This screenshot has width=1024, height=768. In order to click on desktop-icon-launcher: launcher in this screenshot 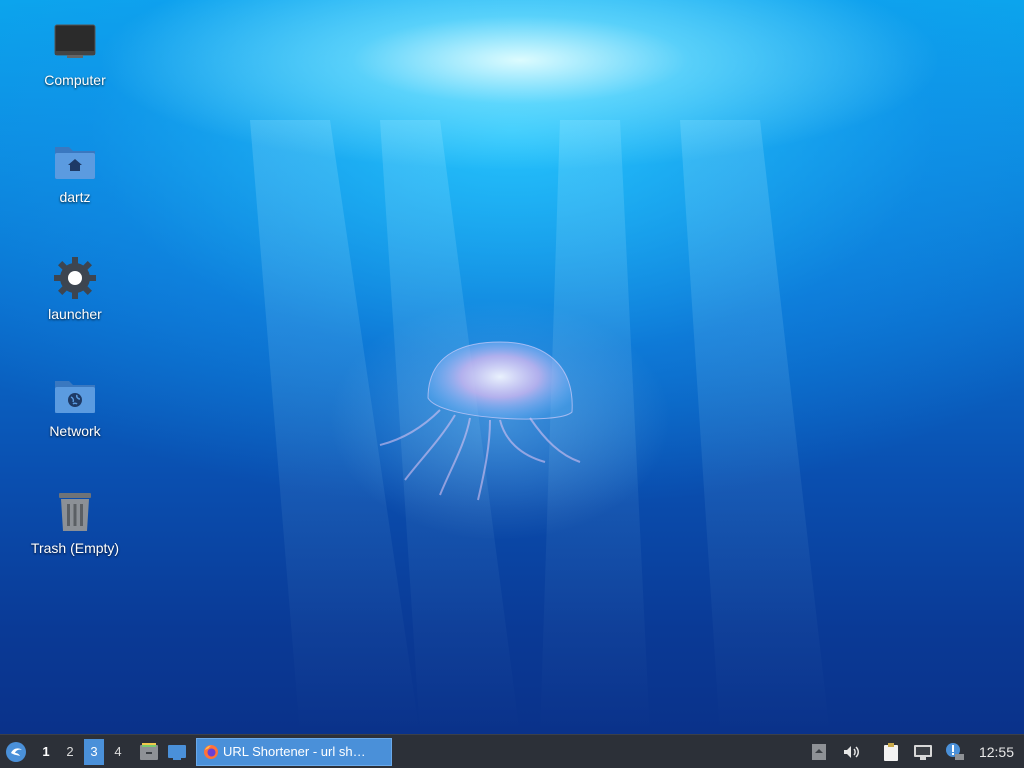, I will do `click(75, 288)`.